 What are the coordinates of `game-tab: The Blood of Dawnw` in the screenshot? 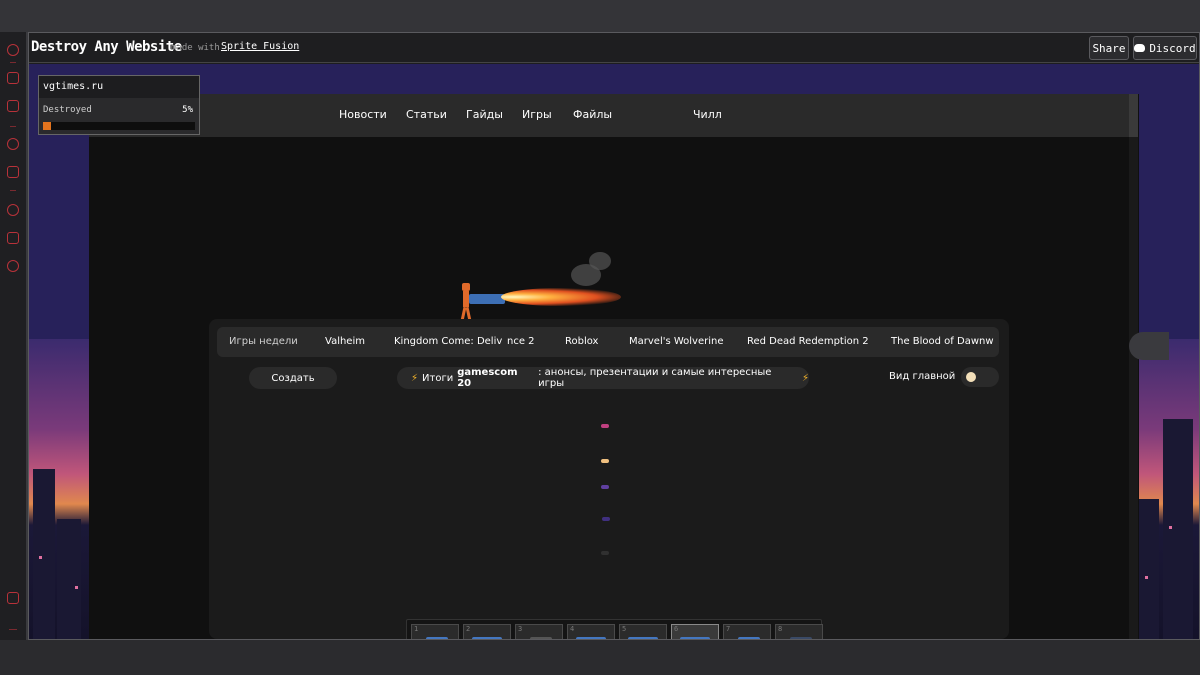 It's located at (942, 341).